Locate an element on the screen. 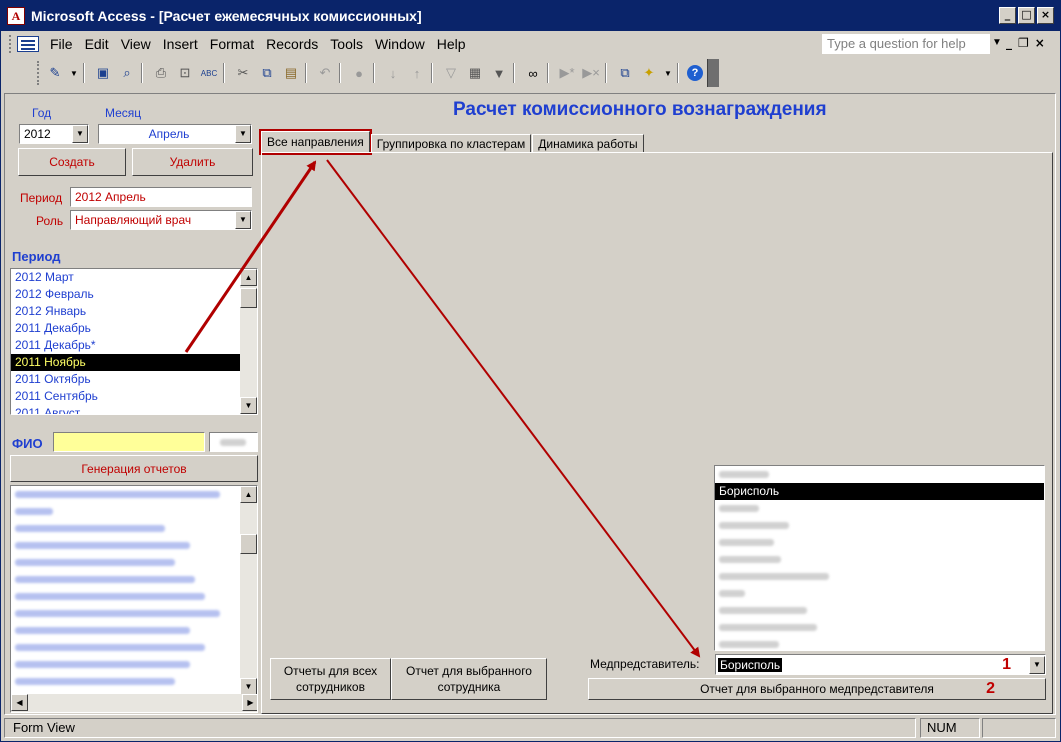 The width and height of the screenshot is (1061, 742). status-mode: Form View is located at coordinates (460, 728).